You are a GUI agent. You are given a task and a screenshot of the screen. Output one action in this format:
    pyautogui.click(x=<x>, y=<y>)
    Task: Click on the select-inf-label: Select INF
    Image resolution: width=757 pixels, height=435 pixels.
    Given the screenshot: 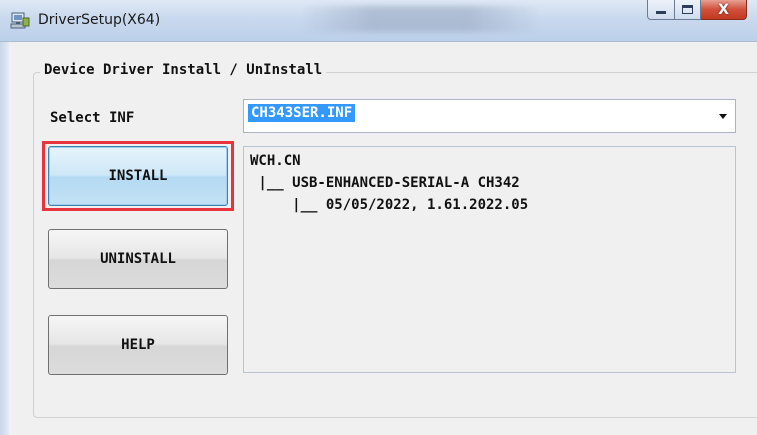 What is the action you would take?
    pyautogui.click(x=92, y=118)
    